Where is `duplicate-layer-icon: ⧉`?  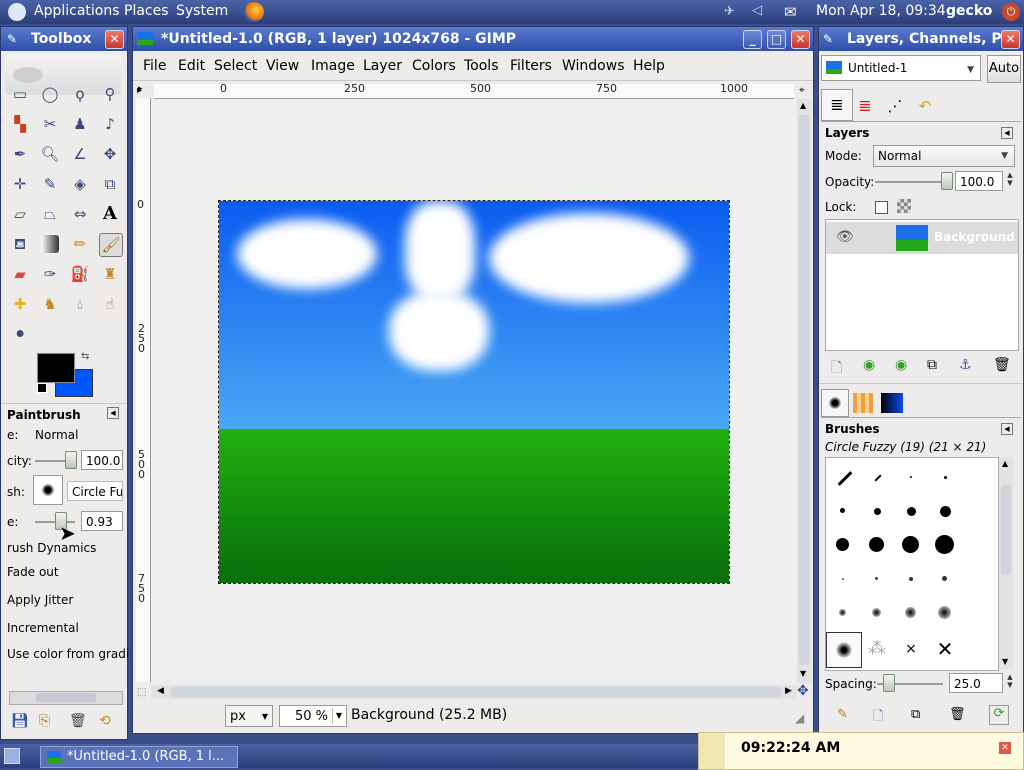
duplicate-layer-icon: ⧉ is located at coordinates (932, 365).